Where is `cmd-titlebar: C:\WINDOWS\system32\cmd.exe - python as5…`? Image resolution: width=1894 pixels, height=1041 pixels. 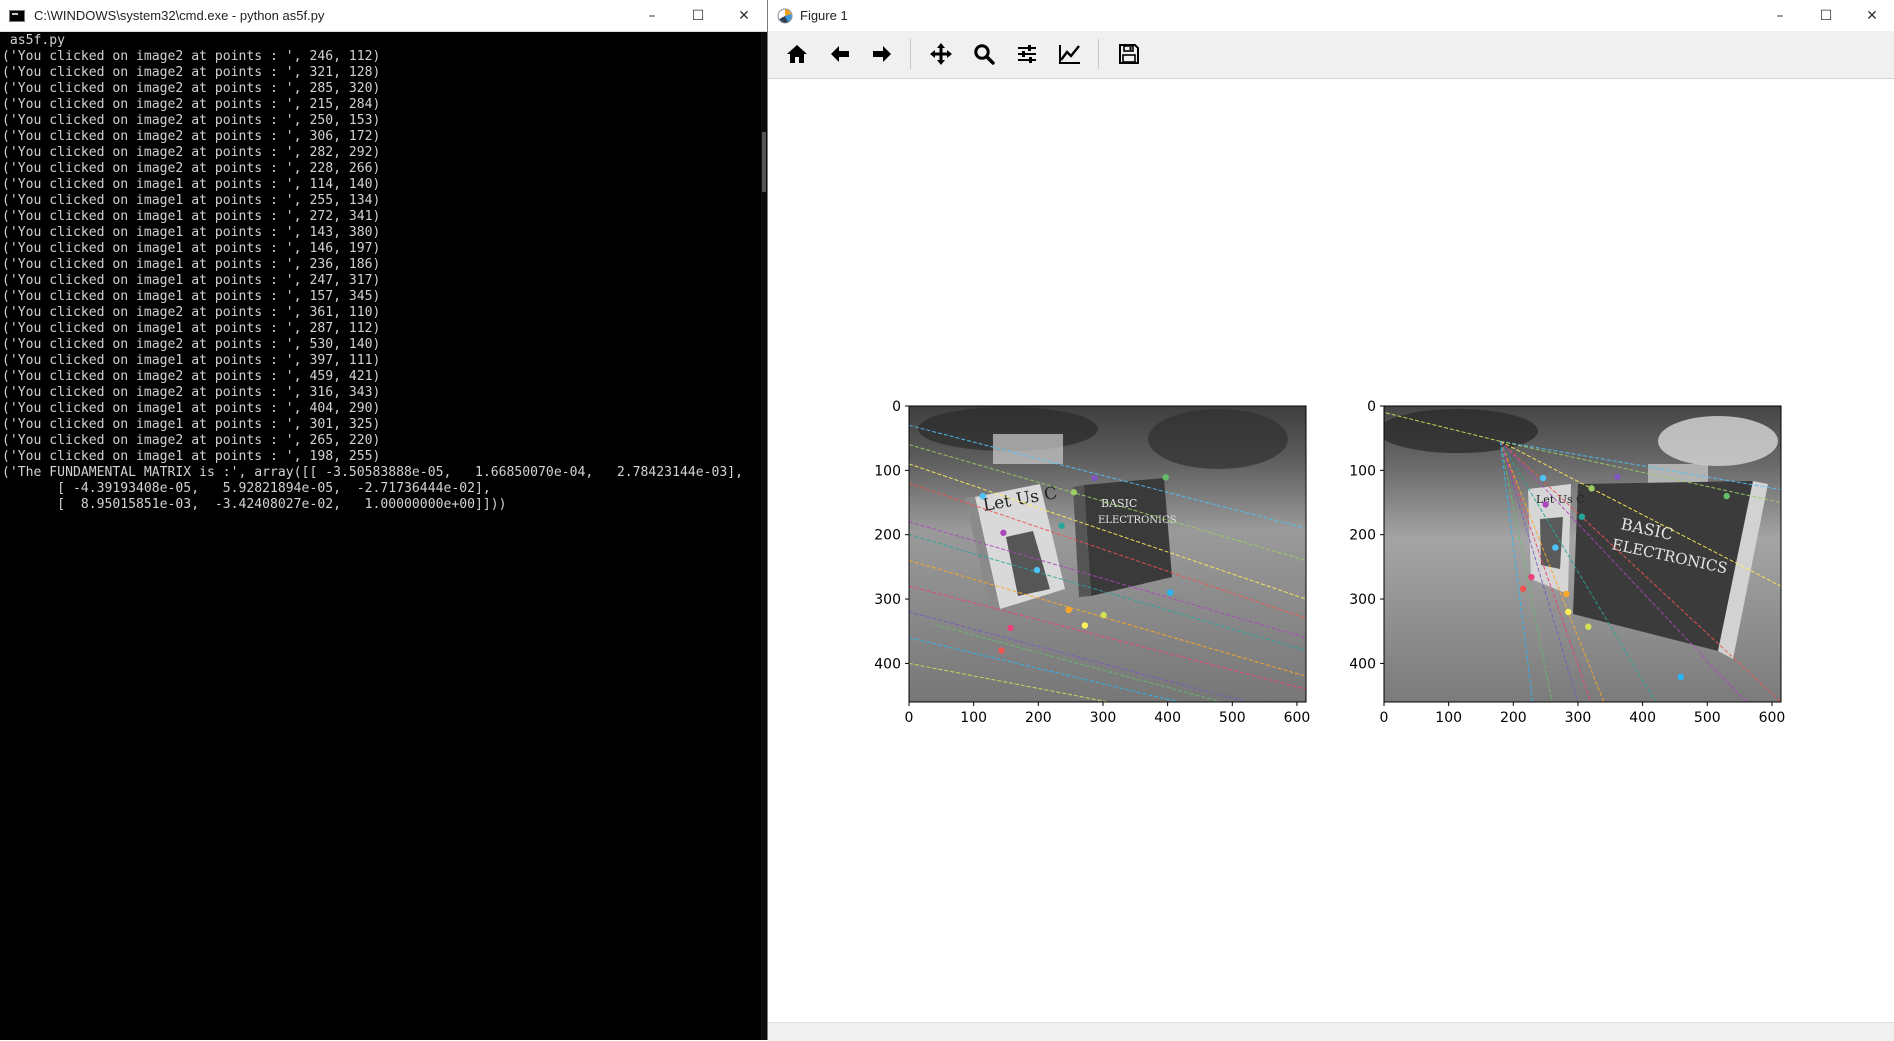
cmd-titlebar: C:\WINDOWS\system32\cmd.exe - python as5… is located at coordinates (383, 16).